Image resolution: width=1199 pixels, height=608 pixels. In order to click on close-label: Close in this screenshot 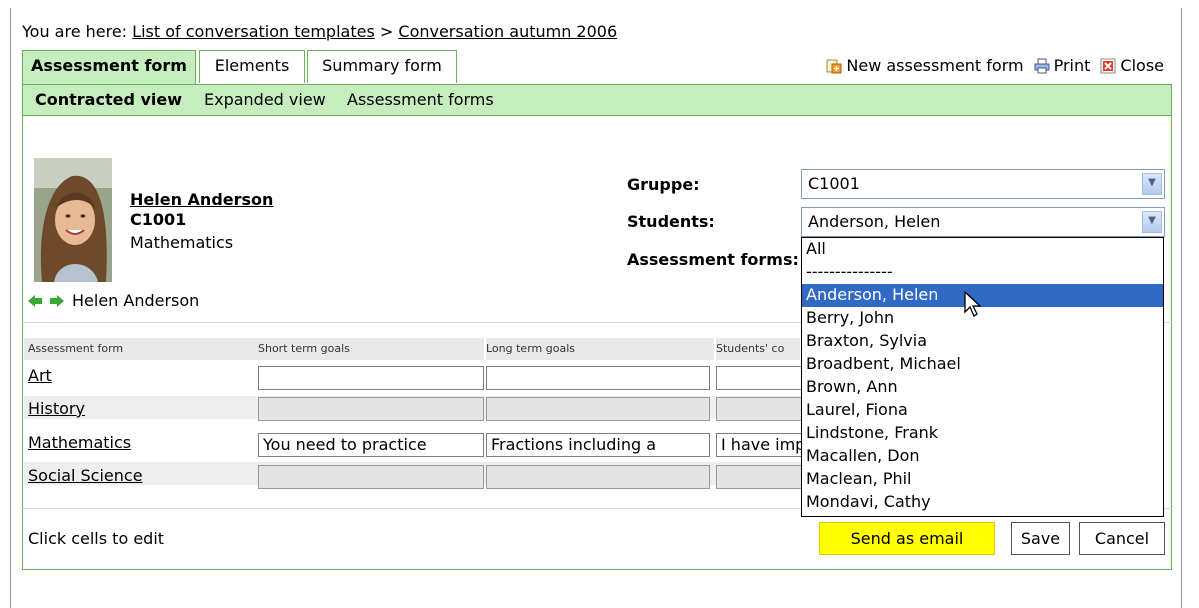, I will do `click(1142, 65)`.